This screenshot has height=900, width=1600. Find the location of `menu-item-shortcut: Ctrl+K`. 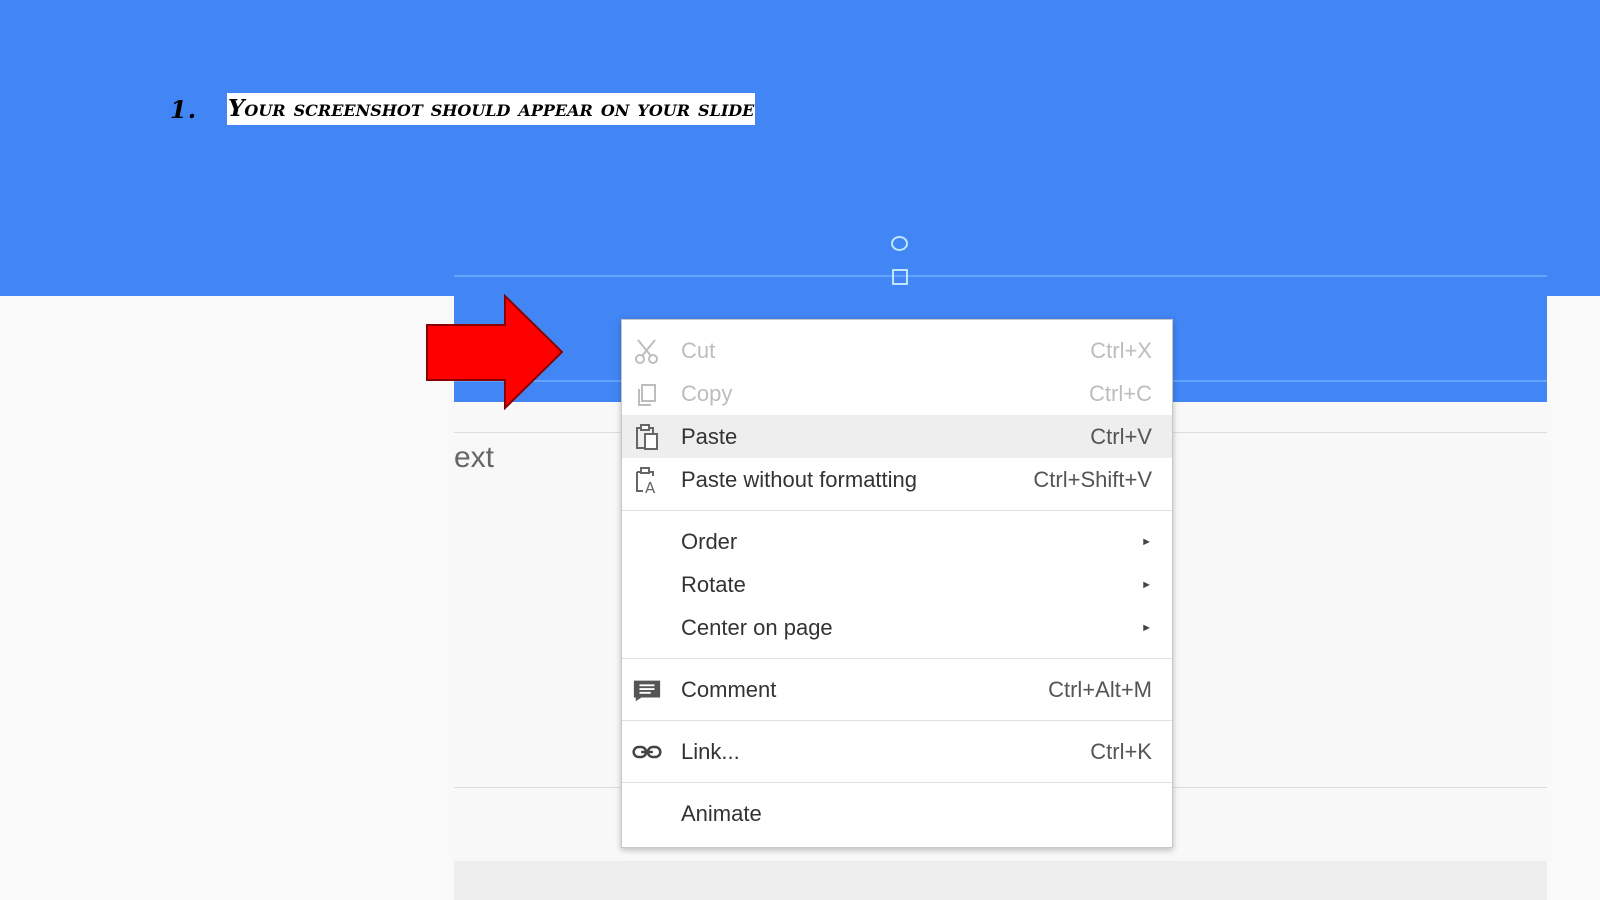

menu-item-shortcut: Ctrl+K is located at coordinates (1121, 751).